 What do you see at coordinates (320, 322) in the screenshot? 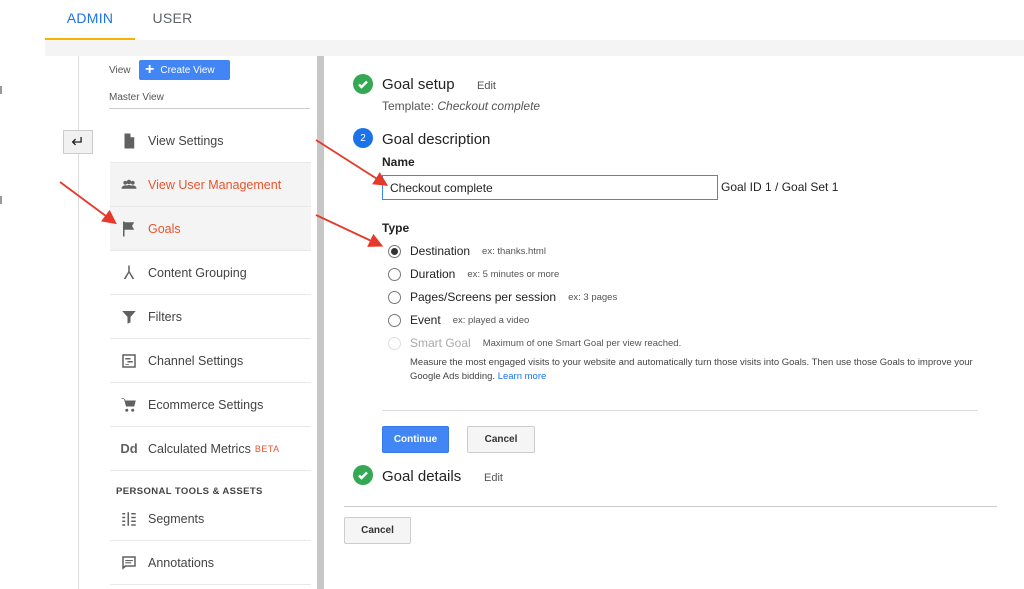
I see `nav-scrollbar` at bounding box center [320, 322].